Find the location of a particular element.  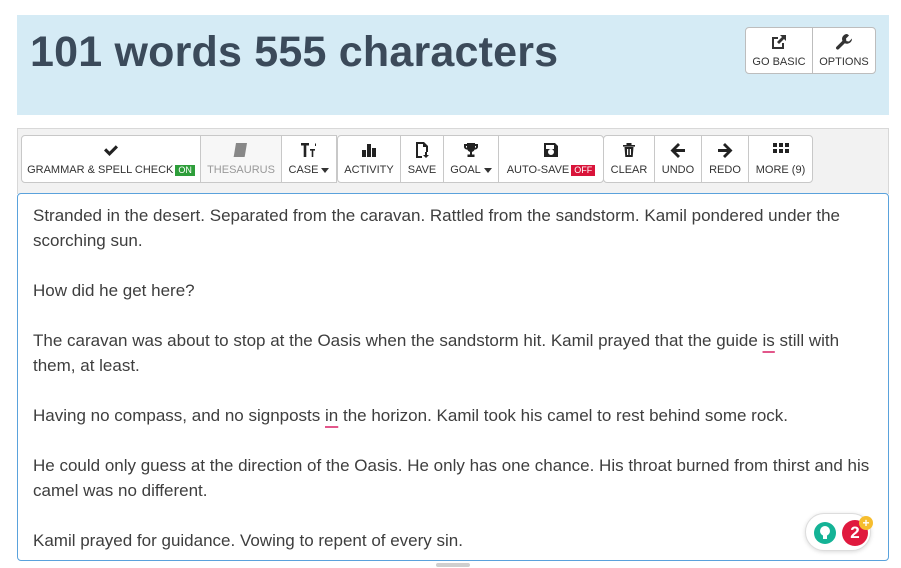

grammar-error-highlight: in is located at coordinates (331, 415).